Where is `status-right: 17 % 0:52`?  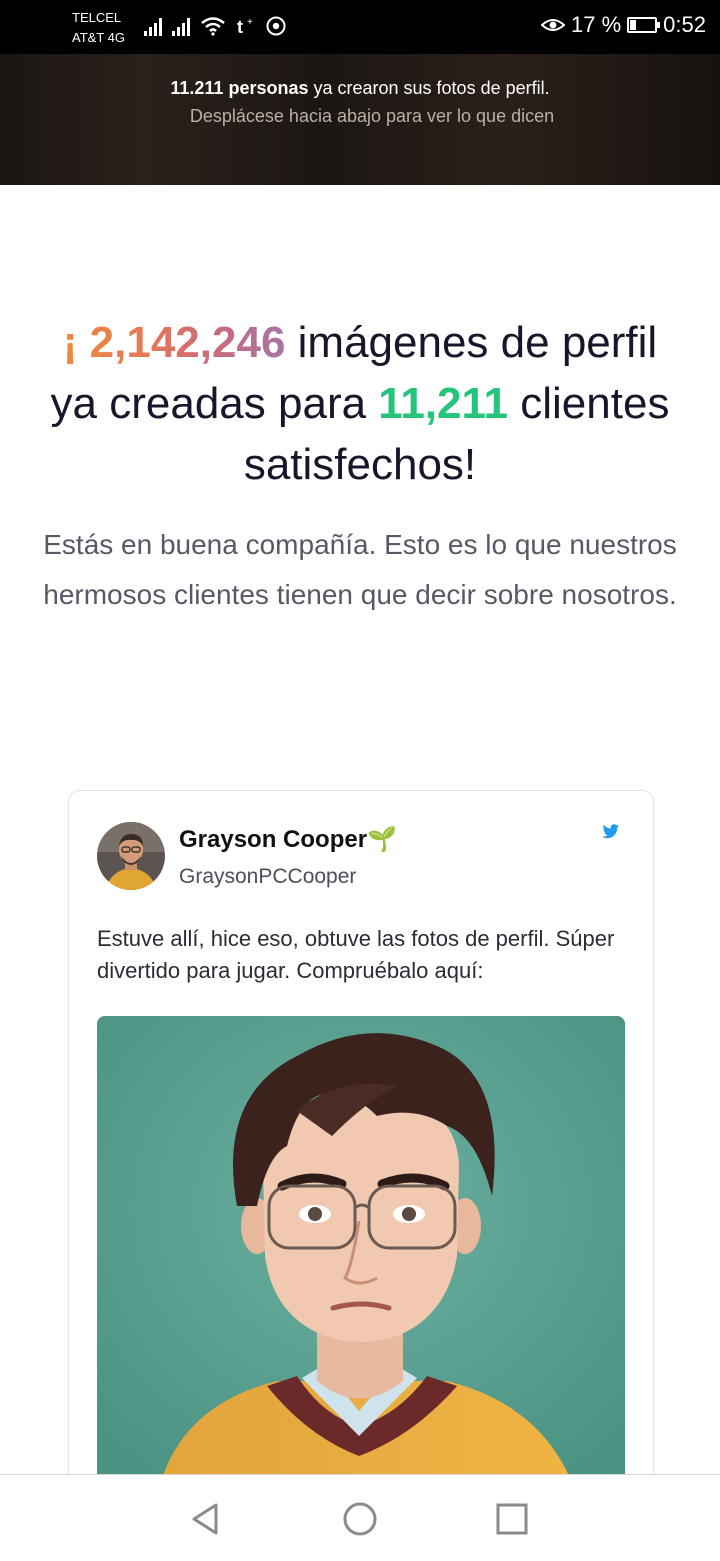 status-right: 17 % 0:52 is located at coordinates (623, 25).